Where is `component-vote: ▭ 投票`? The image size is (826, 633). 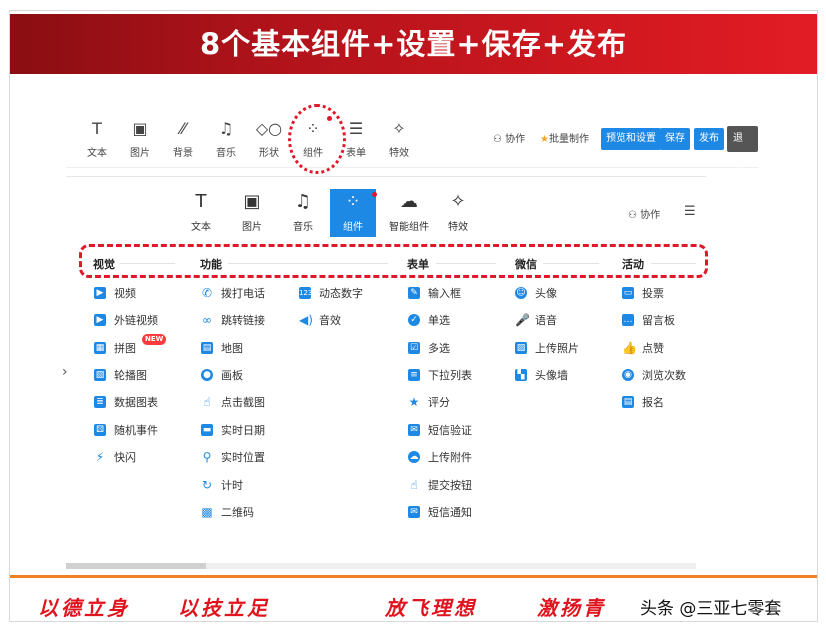 component-vote: ▭ 投票 is located at coordinates (643, 293).